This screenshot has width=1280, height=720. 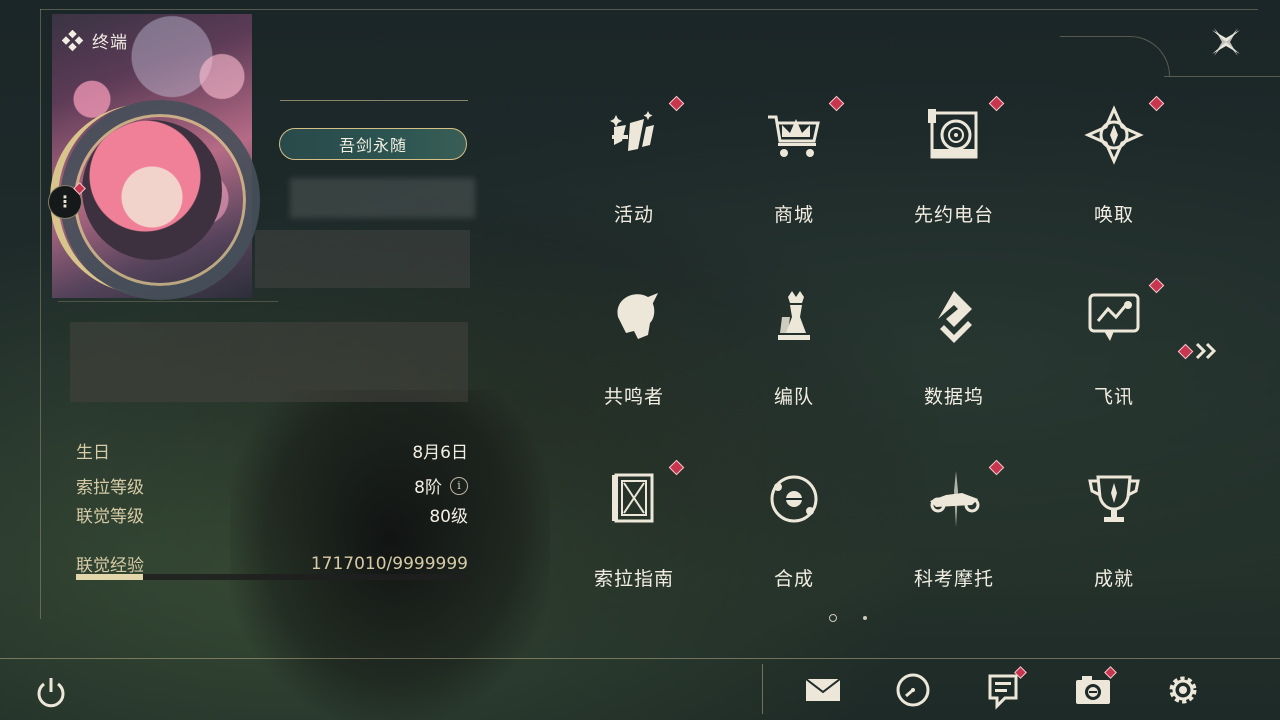 What do you see at coordinates (40, 314) in the screenshot?
I see `frame-left-line` at bounding box center [40, 314].